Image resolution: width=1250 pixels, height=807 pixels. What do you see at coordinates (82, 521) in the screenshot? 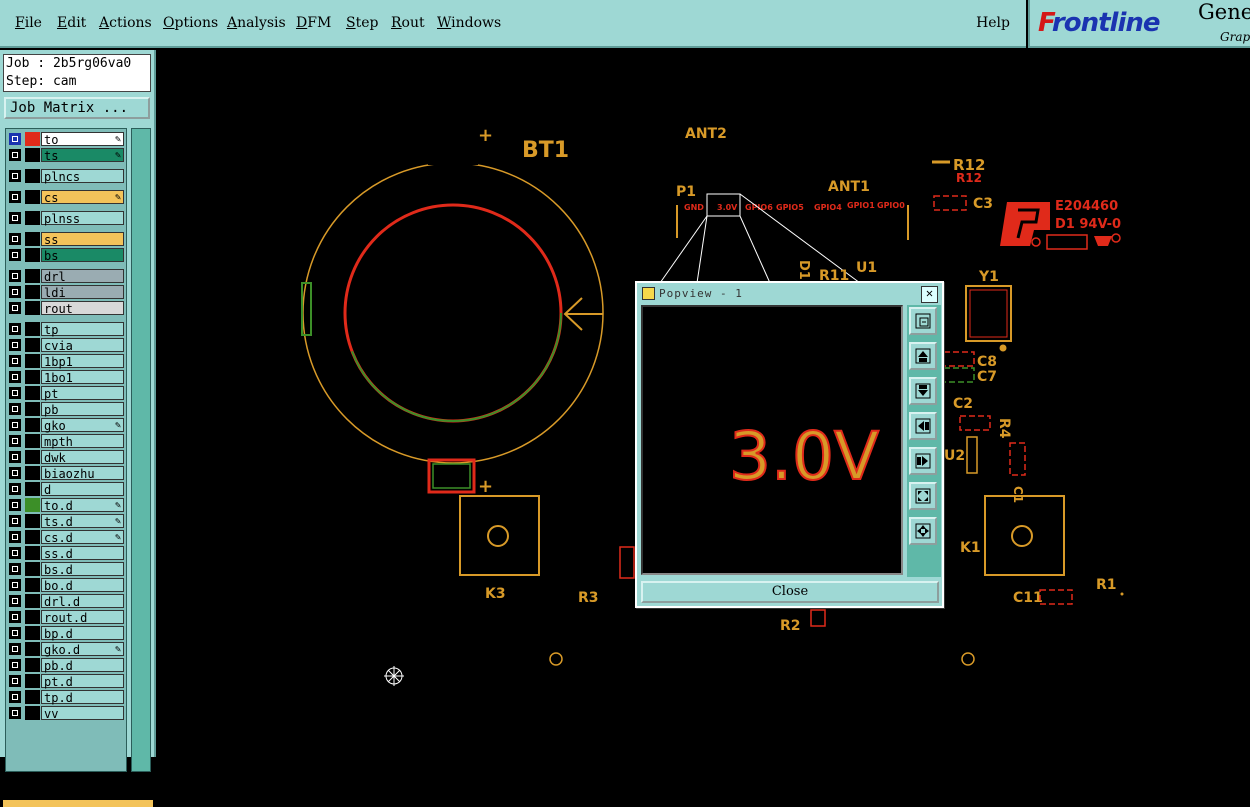
I see `layer-name: ts.d ✎` at bounding box center [82, 521].